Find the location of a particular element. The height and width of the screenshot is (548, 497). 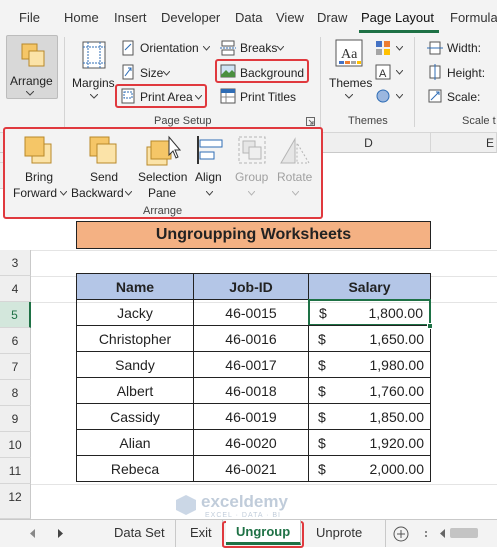

cell-salary: $2,000.00 is located at coordinates (369, 468).